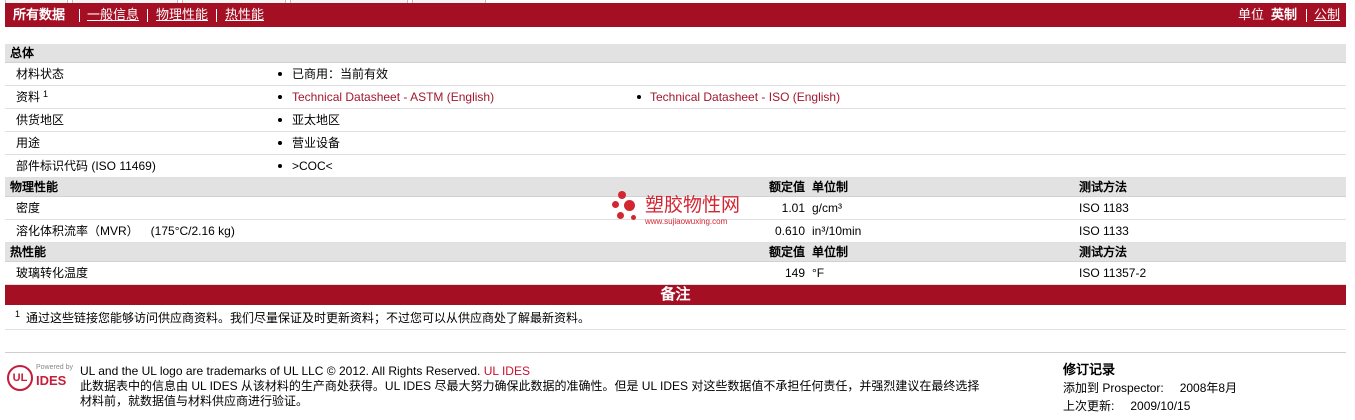  Describe the element at coordinates (794, 273) in the screenshot. I see `property-value: 149` at that location.